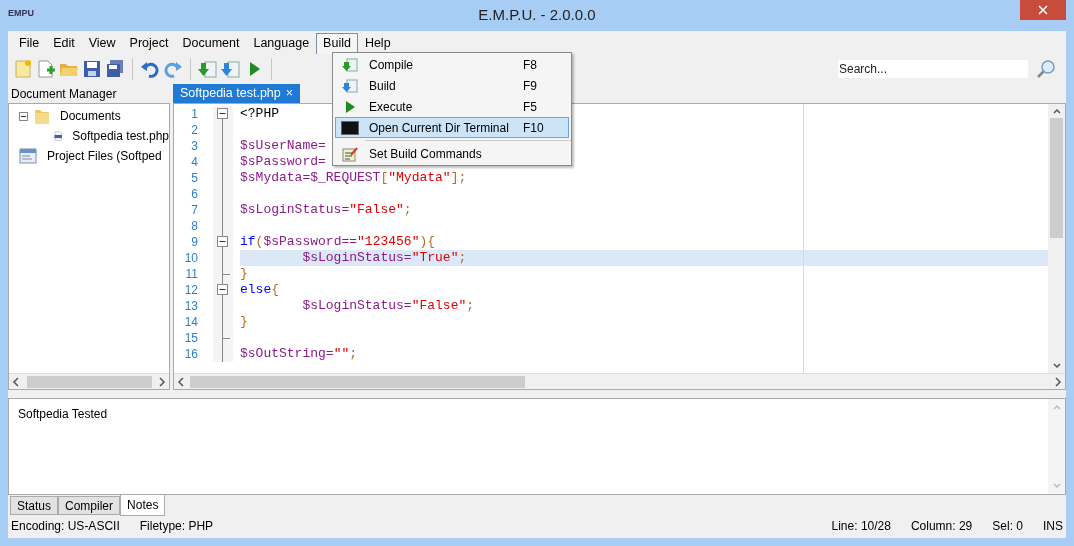 This screenshot has height=546, width=1074. Describe the element at coordinates (23, 116) in the screenshot. I see `collapse-icon` at that location.